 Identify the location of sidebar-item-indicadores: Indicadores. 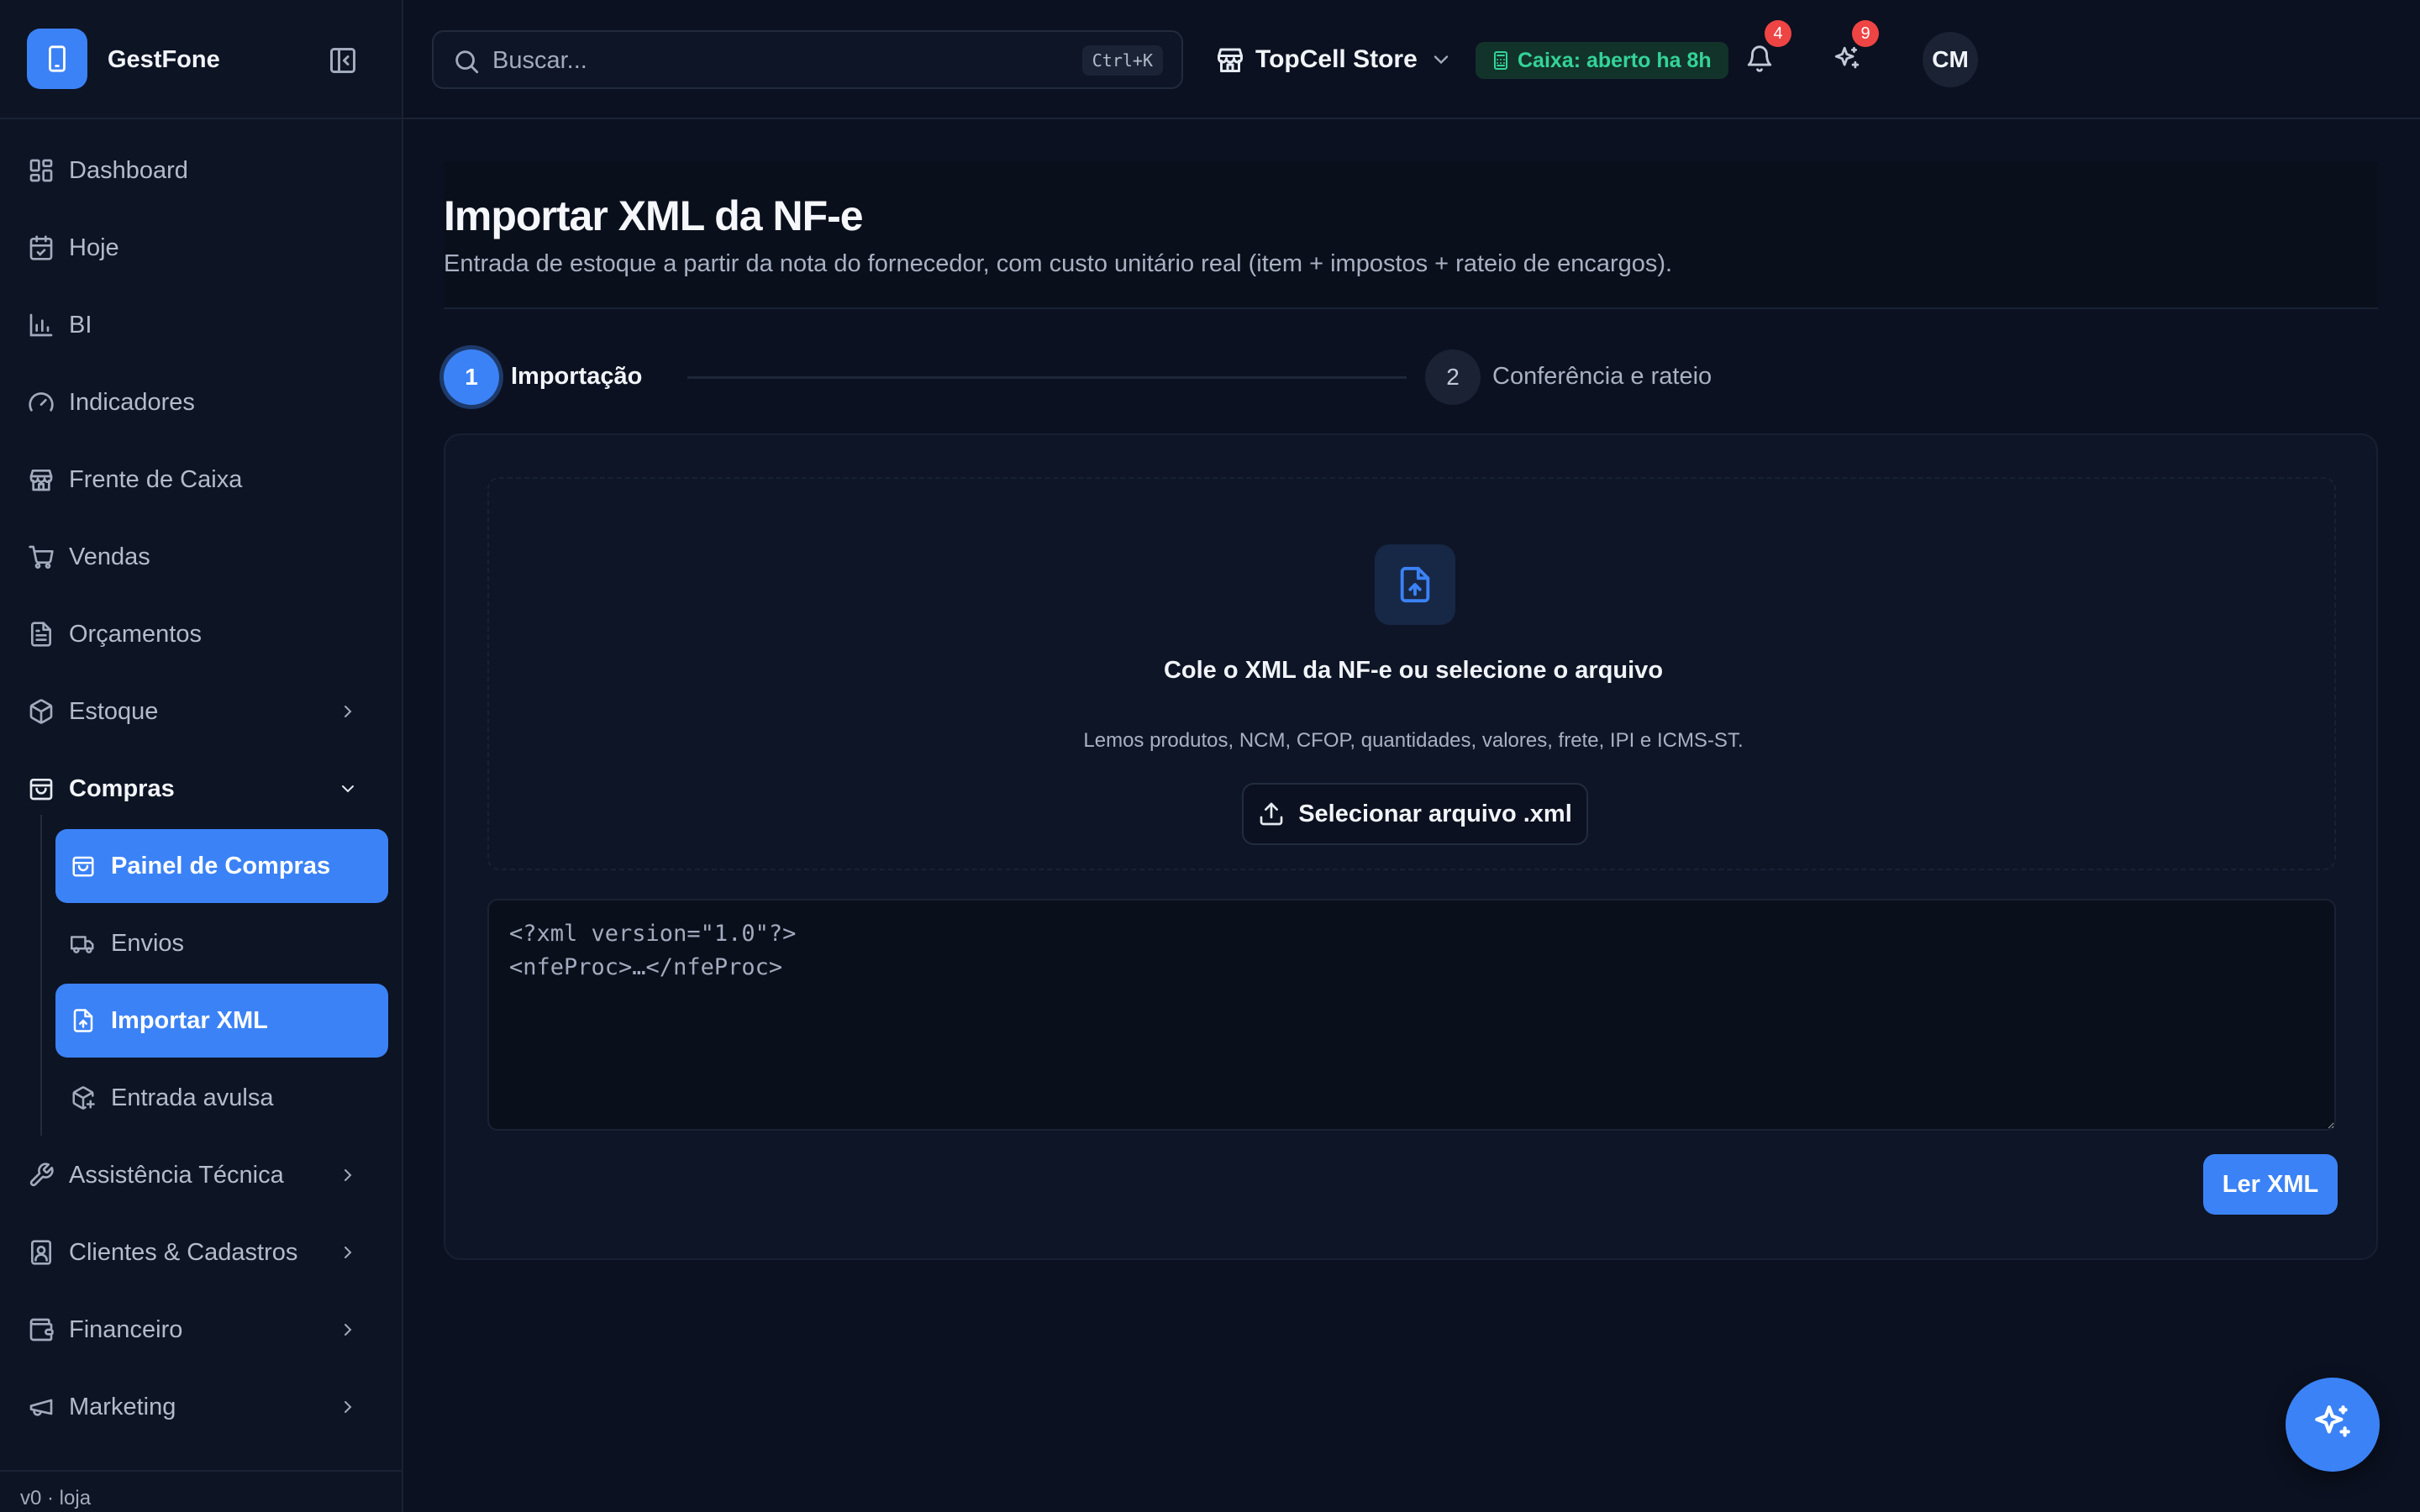
(203, 402).